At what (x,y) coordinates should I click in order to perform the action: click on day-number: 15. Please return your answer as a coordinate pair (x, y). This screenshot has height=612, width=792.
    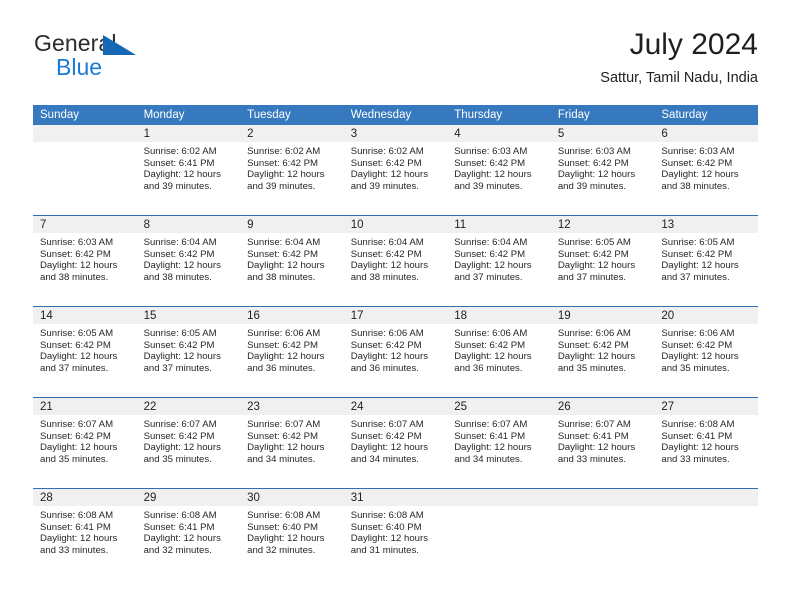
    Looking at the image, I should click on (150, 316).